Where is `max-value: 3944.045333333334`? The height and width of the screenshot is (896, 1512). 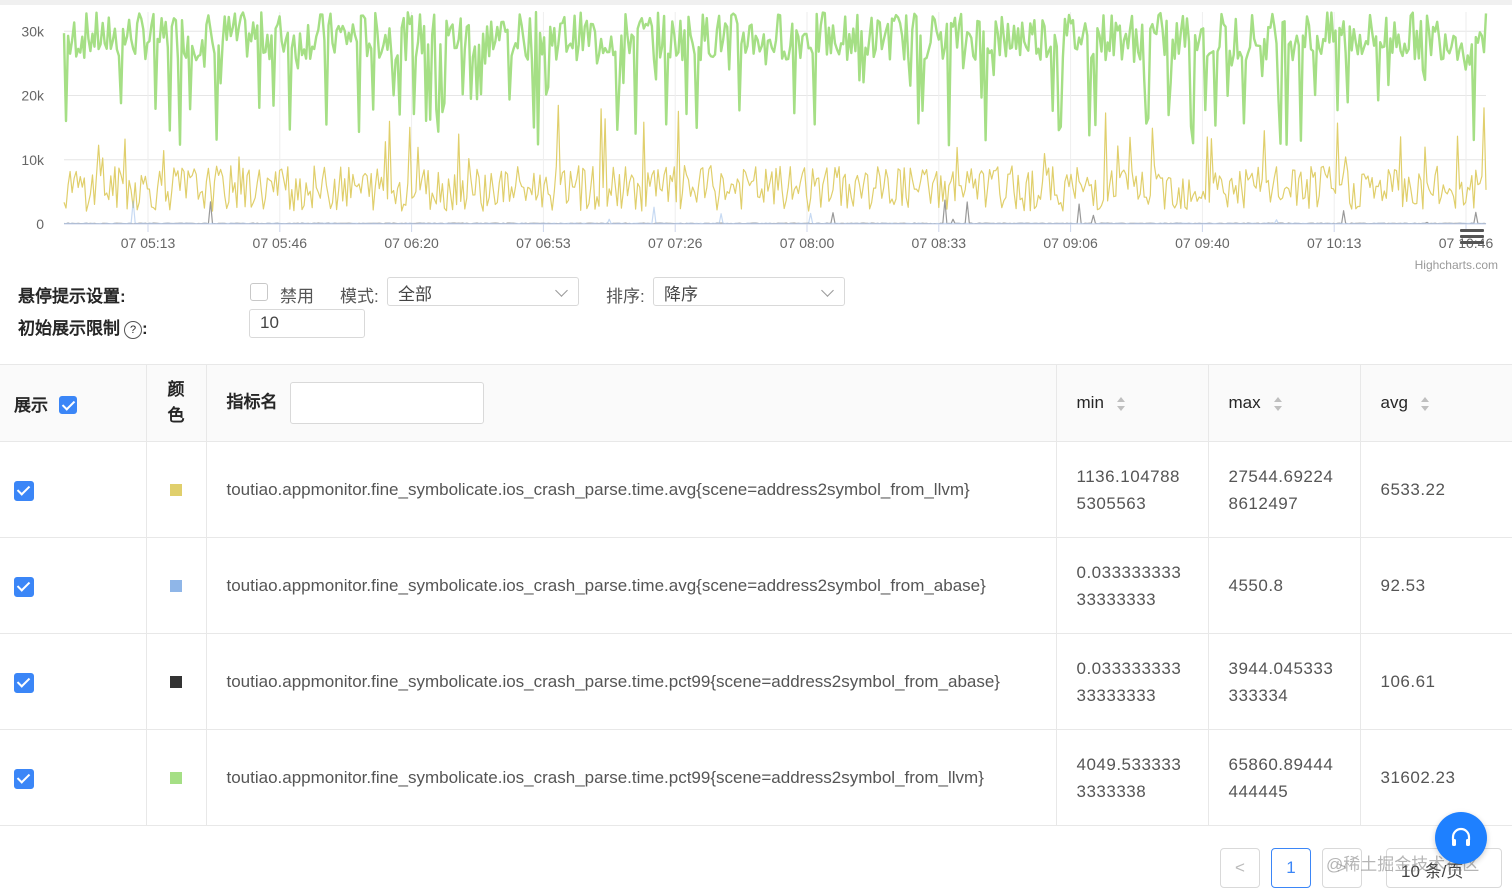 max-value: 3944.045333333334 is located at coordinates (1281, 681).